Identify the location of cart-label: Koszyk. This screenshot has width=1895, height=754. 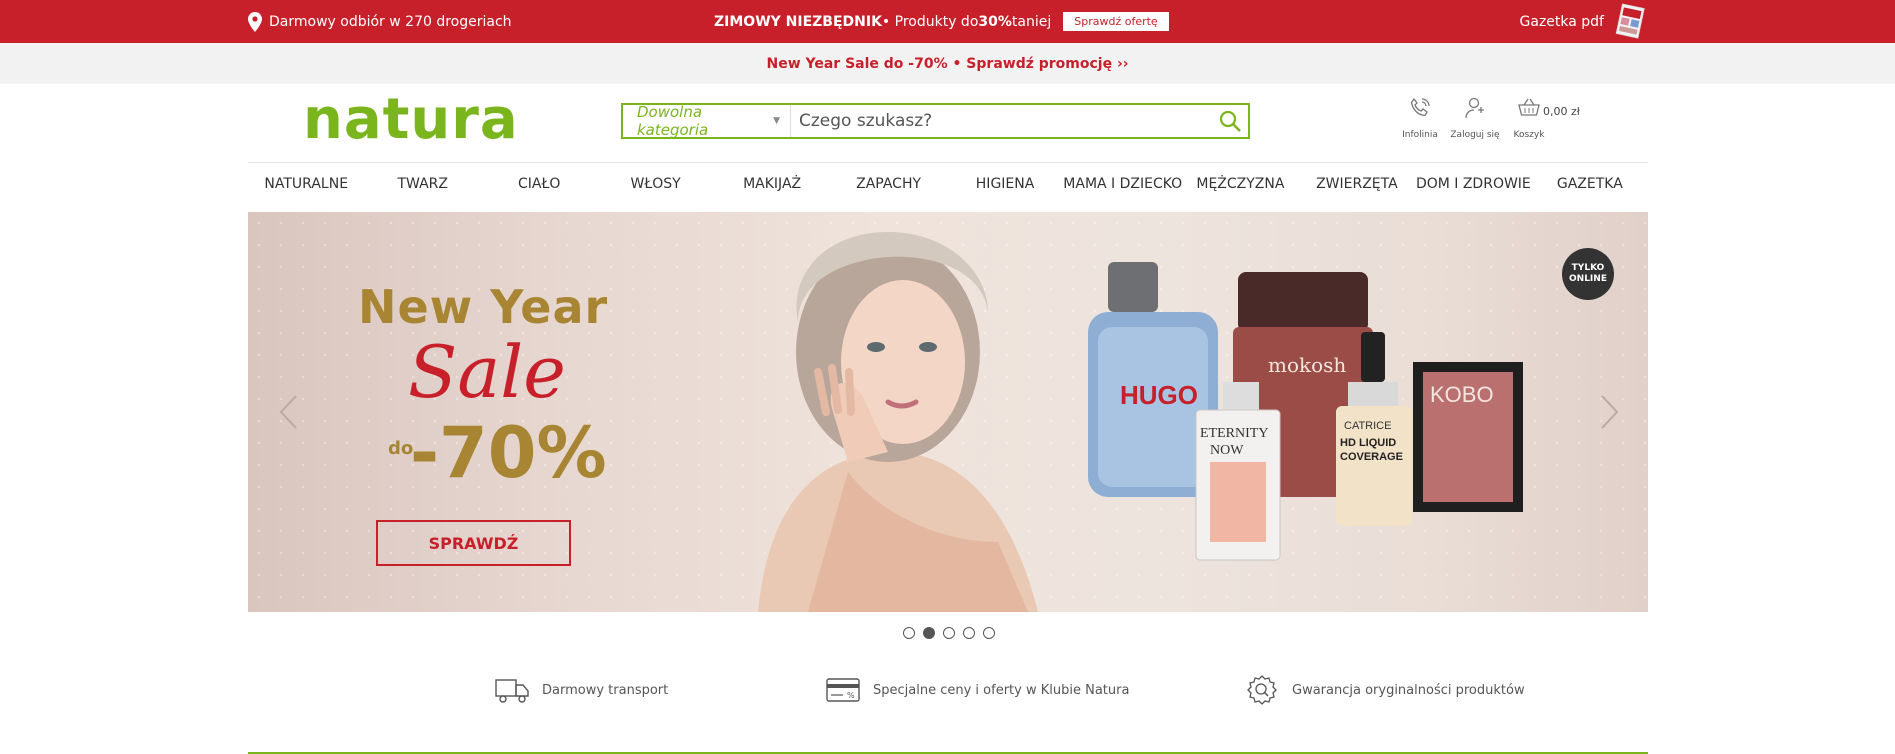
(1529, 135).